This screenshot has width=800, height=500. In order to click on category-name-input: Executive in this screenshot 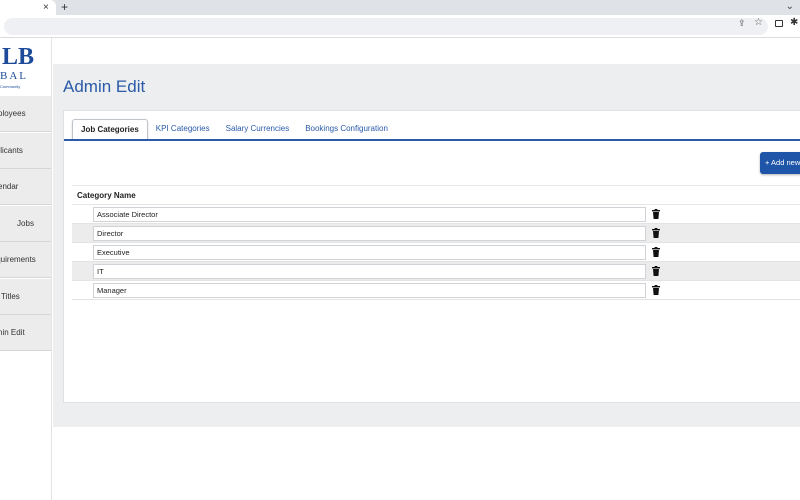, I will do `click(369, 252)`.